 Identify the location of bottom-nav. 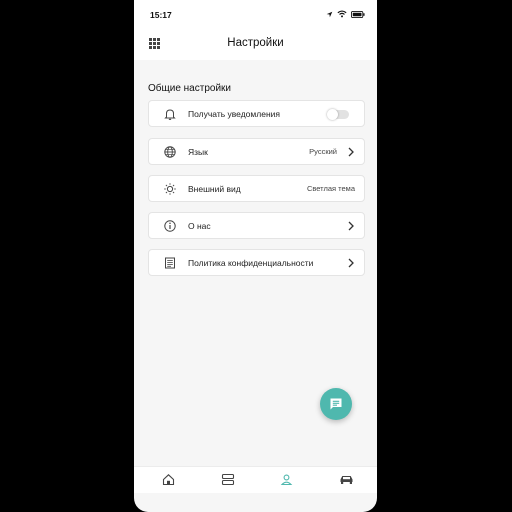
(255, 479).